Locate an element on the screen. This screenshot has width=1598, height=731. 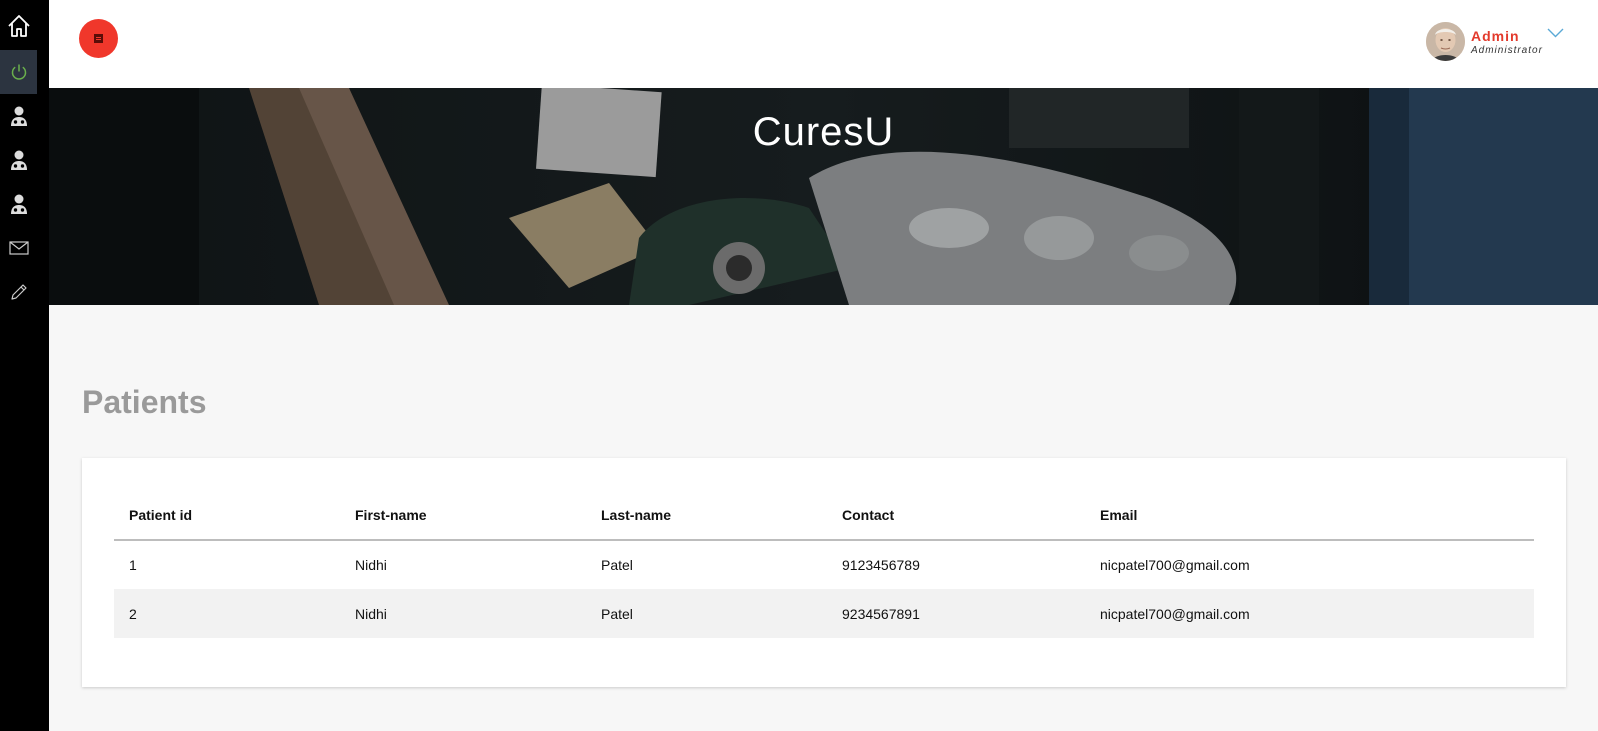
pencil-icon is located at coordinates (18, 292).